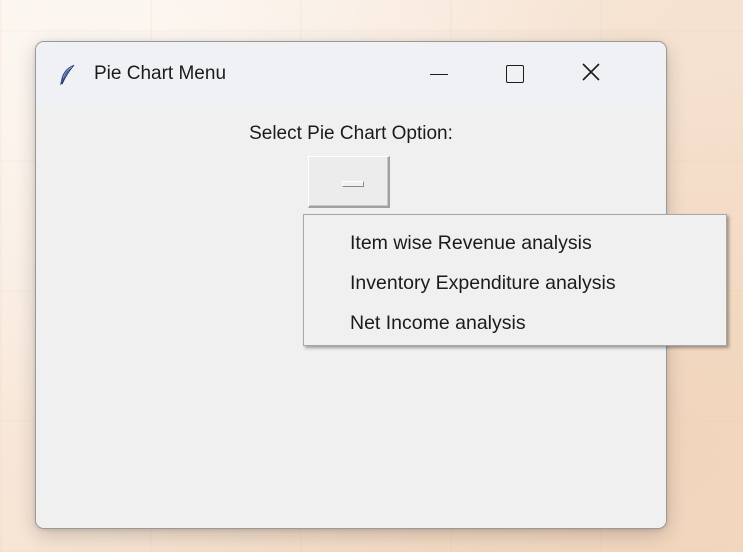 The width and height of the screenshot is (743, 552). What do you see at coordinates (471, 243) in the screenshot?
I see `menu-item-item-wise-revenue: Item wise Revenue analysis` at bounding box center [471, 243].